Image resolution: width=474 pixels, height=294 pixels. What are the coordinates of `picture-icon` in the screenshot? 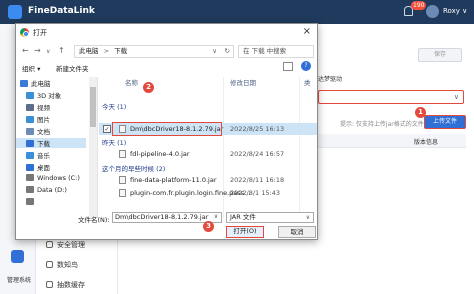 It's located at (30, 119).